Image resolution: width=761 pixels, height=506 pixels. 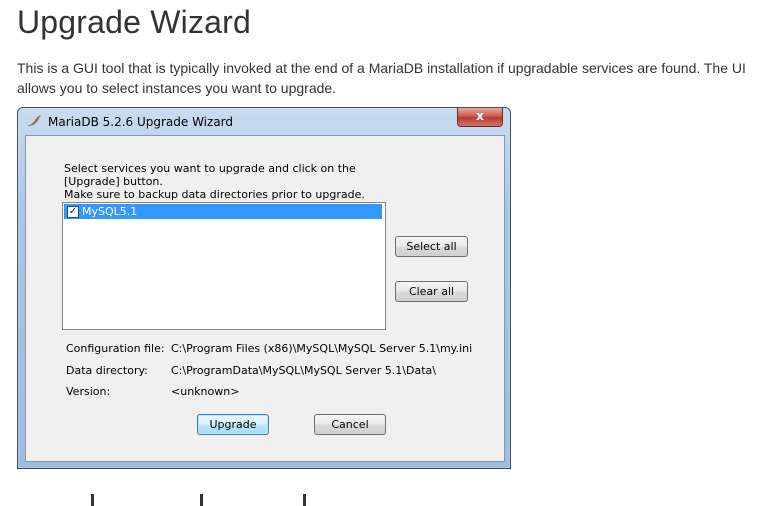 What do you see at coordinates (431, 291) in the screenshot?
I see `clear-all-button: Clear all` at bounding box center [431, 291].